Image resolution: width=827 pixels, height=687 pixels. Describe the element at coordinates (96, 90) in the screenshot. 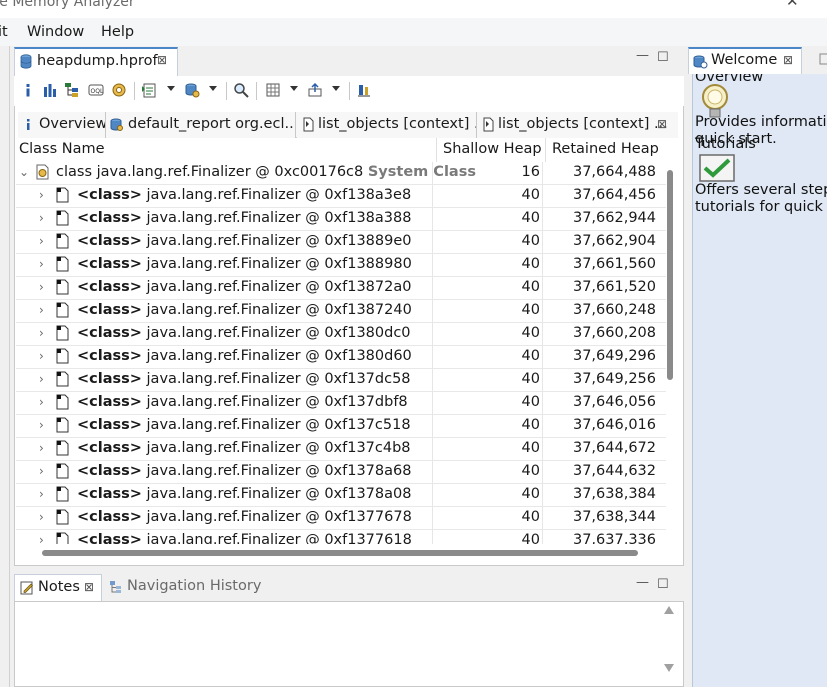

I see `oql-icon: OQL` at that location.